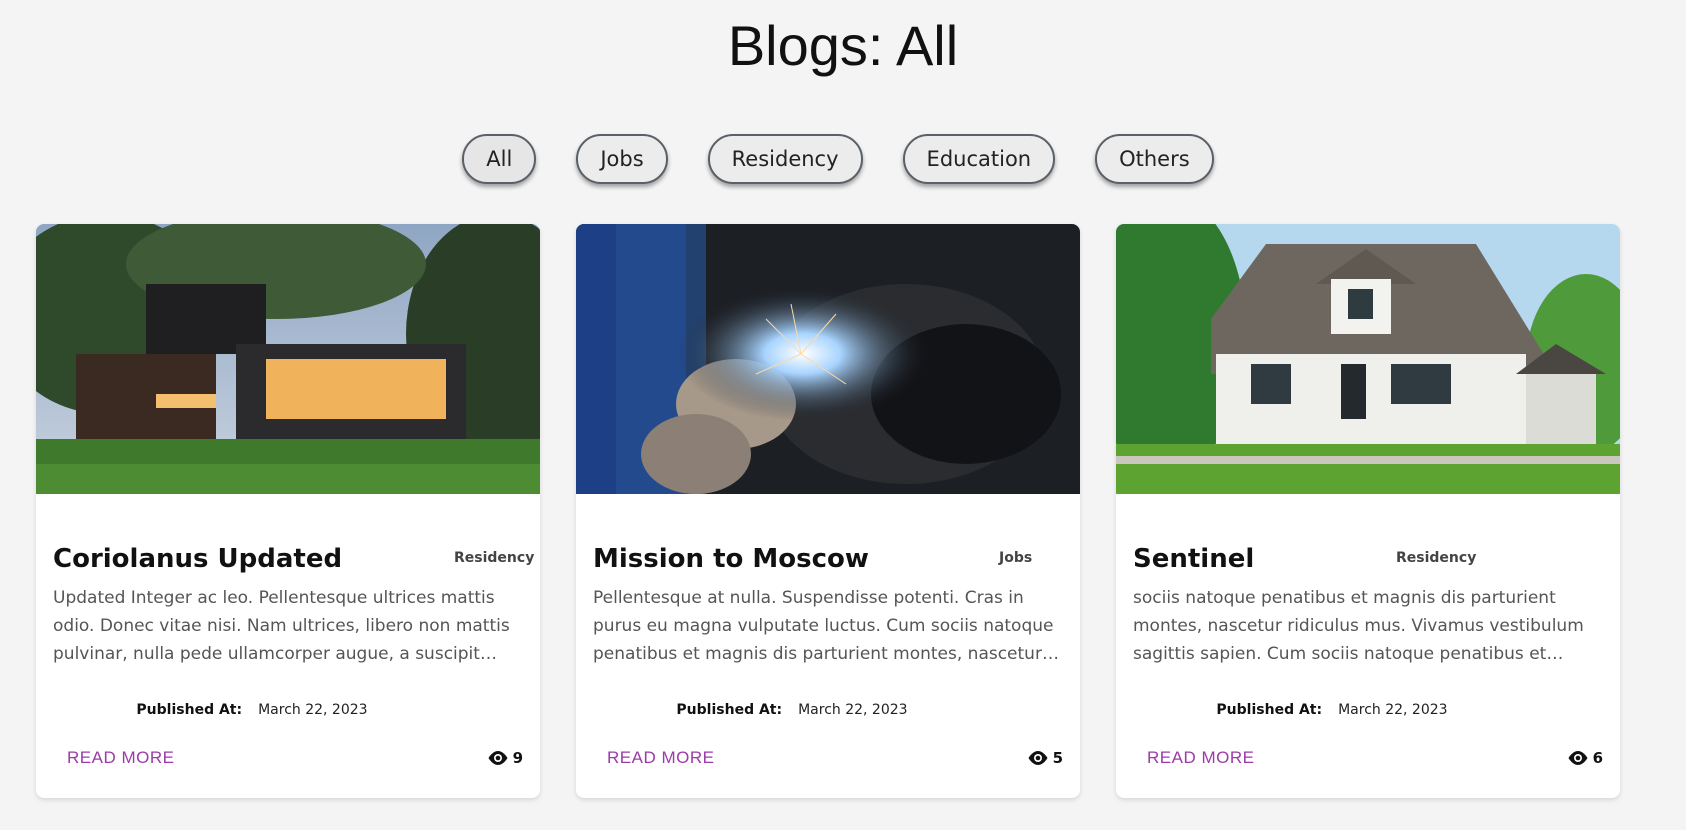  What do you see at coordinates (499, 159) in the screenshot?
I see `filter-all-button: All` at bounding box center [499, 159].